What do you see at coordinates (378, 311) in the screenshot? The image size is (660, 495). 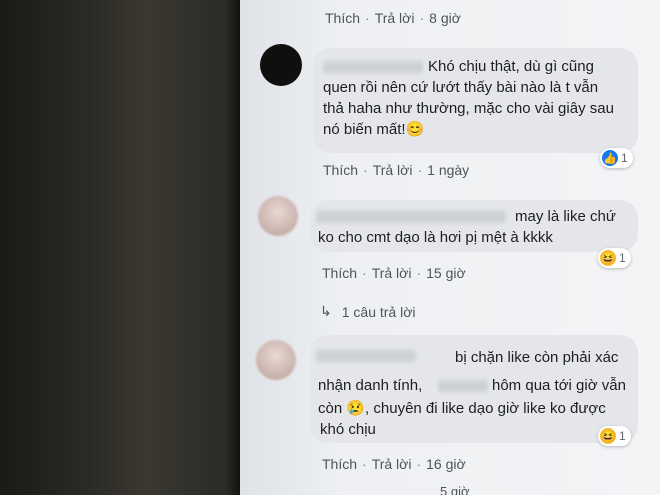 I see `replies-count-label: 1 câu trả lời` at bounding box center [378, 311].